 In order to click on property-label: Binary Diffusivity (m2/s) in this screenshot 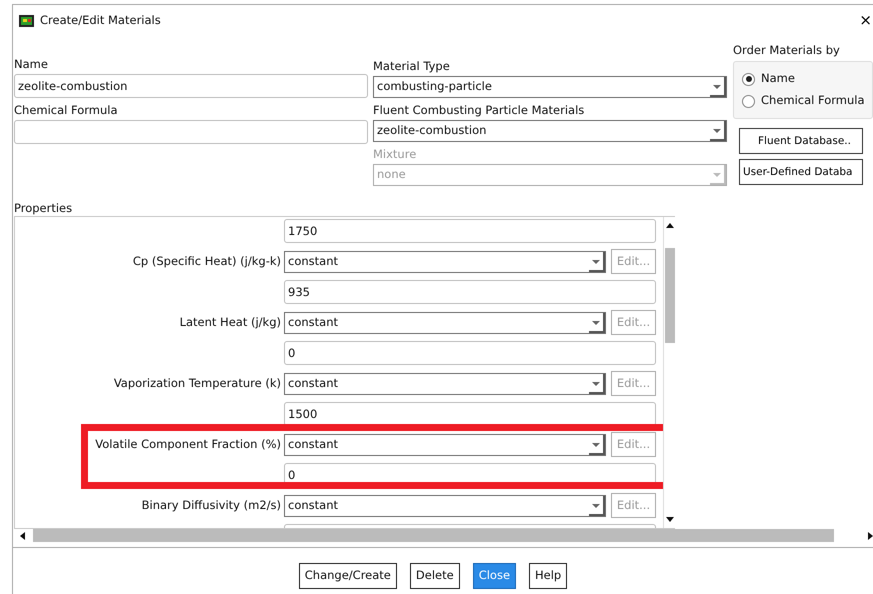, I will do `click(211, 505)`.